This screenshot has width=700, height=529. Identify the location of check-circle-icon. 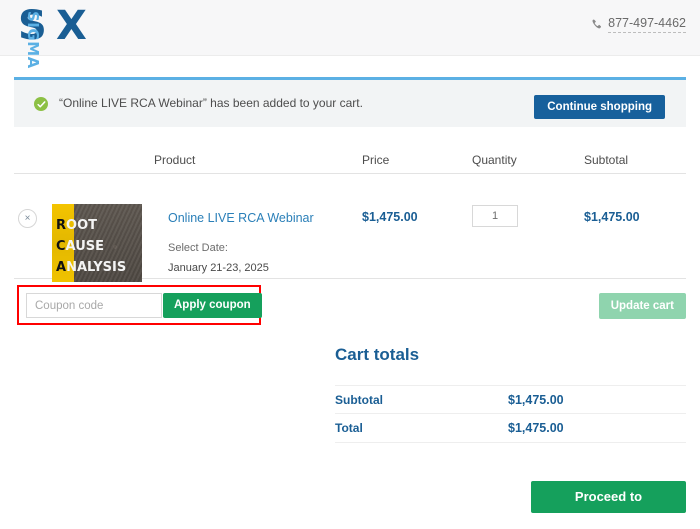
(41, 104).